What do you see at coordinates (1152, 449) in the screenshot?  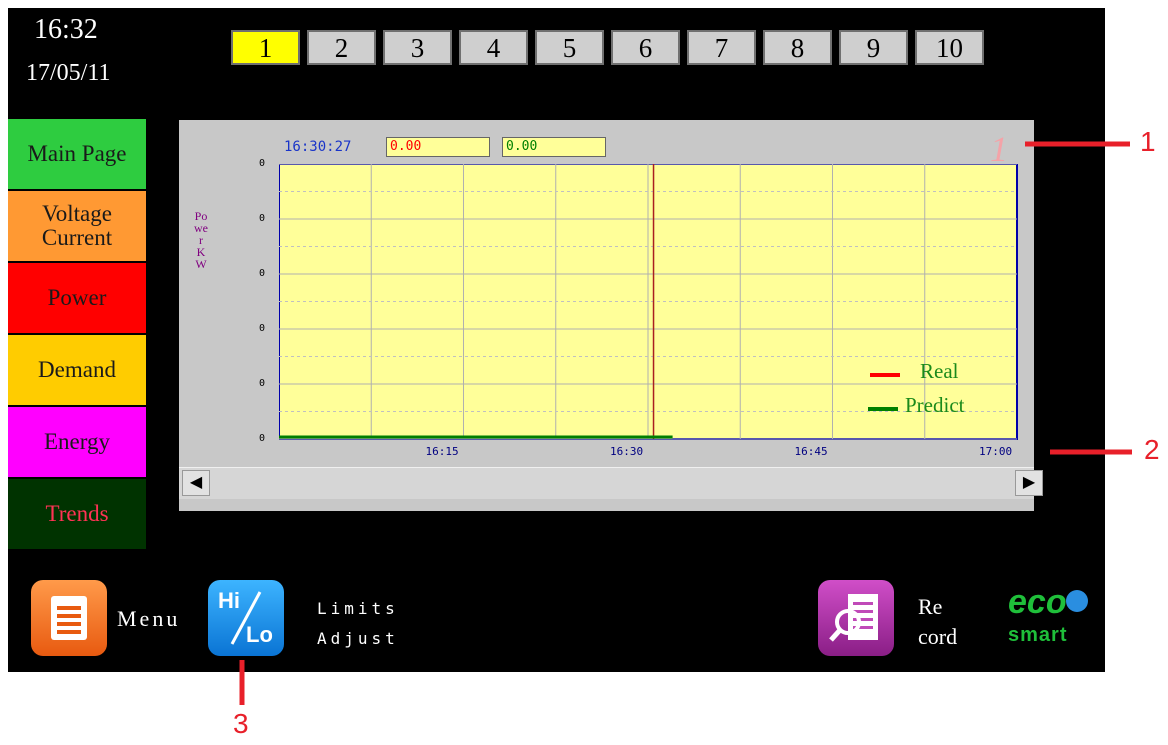 I see `callout-2: 2` at bounding box center [1152, 449].